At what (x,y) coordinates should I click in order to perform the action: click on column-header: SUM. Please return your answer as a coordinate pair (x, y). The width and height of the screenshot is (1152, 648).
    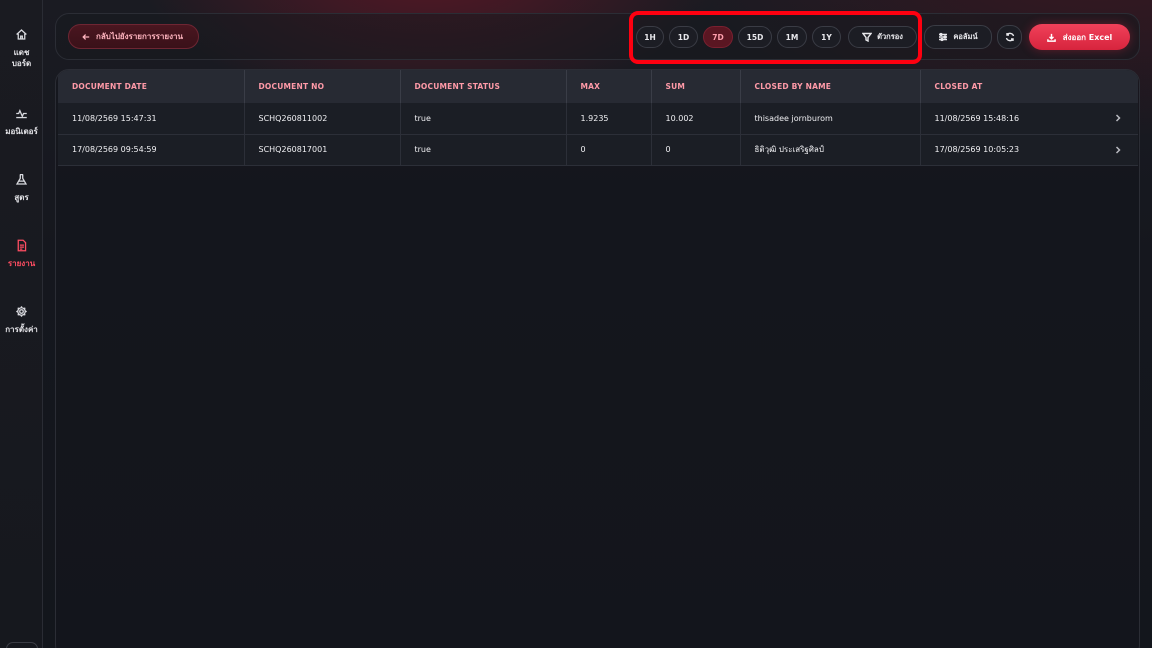
    Looking at the image, I should click on (696, 86).